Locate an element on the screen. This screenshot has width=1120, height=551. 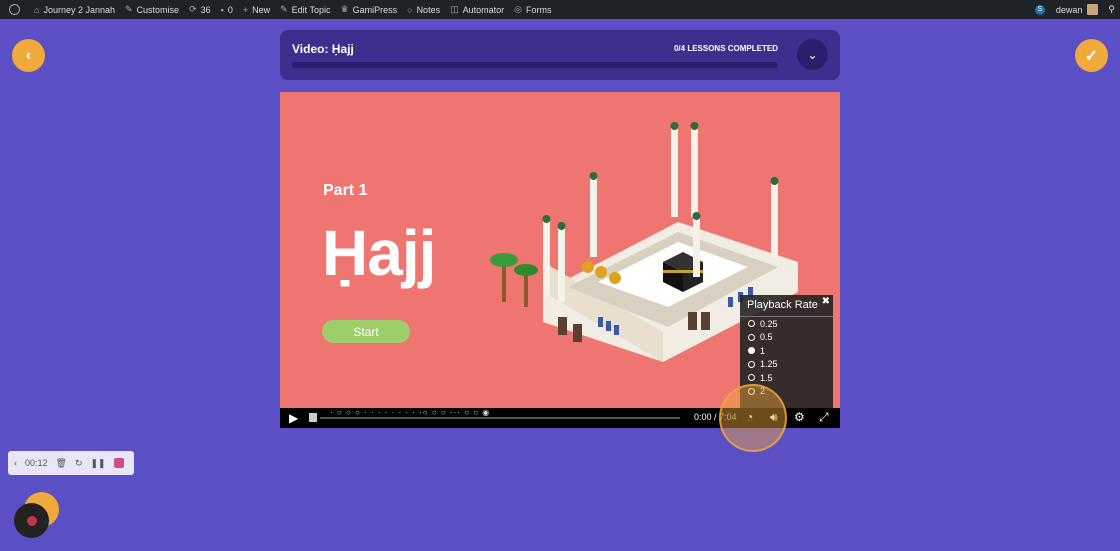
adminbar-item-site: ⌂ Journey 2 Jannah is located at coordinates (74, 9).